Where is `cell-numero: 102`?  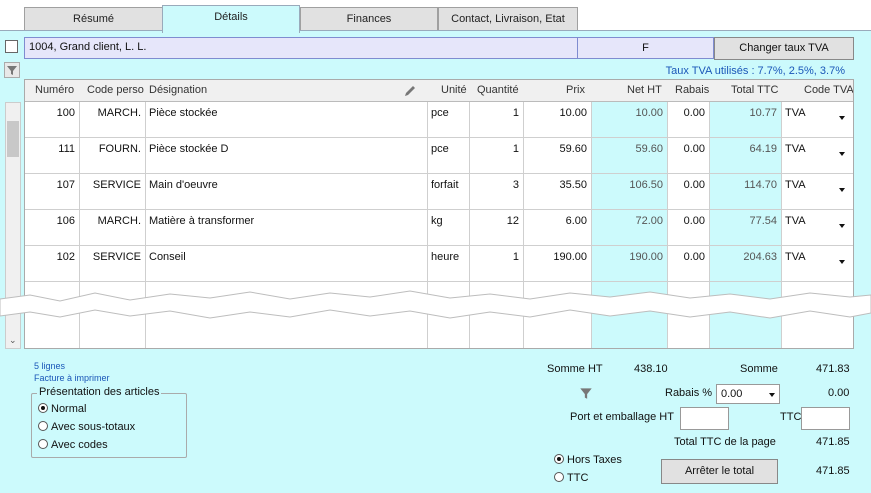
cell-numero: 102 is located at coordinates (65, 257).